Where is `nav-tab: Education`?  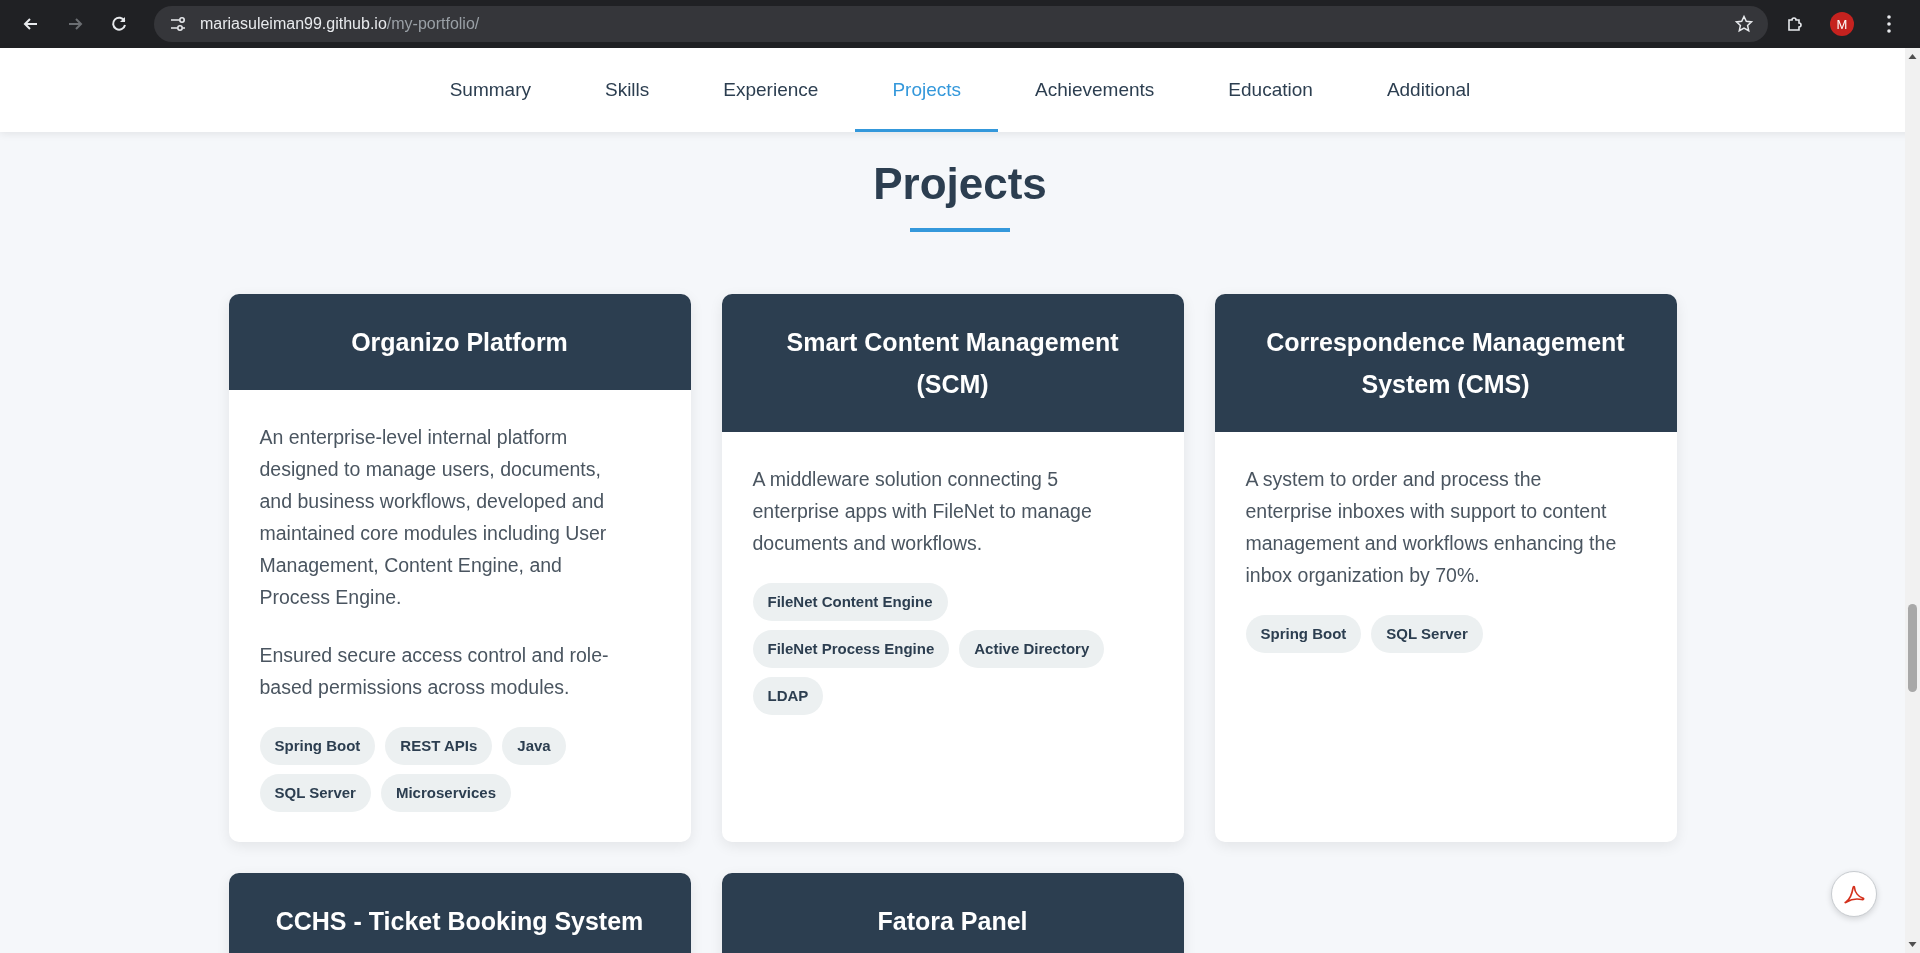
nav-tab: Education is located at coordinates (1270, 91).